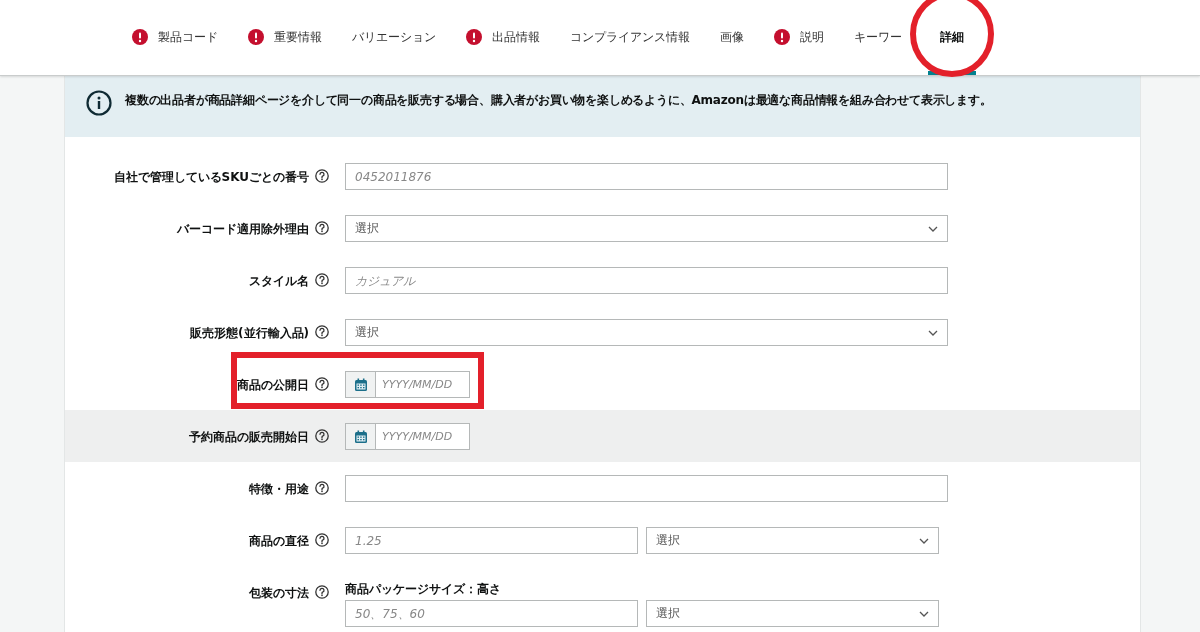 The image size is (1200, 632). I want to click on field-label: 特徴・用途, so click(279, 489).